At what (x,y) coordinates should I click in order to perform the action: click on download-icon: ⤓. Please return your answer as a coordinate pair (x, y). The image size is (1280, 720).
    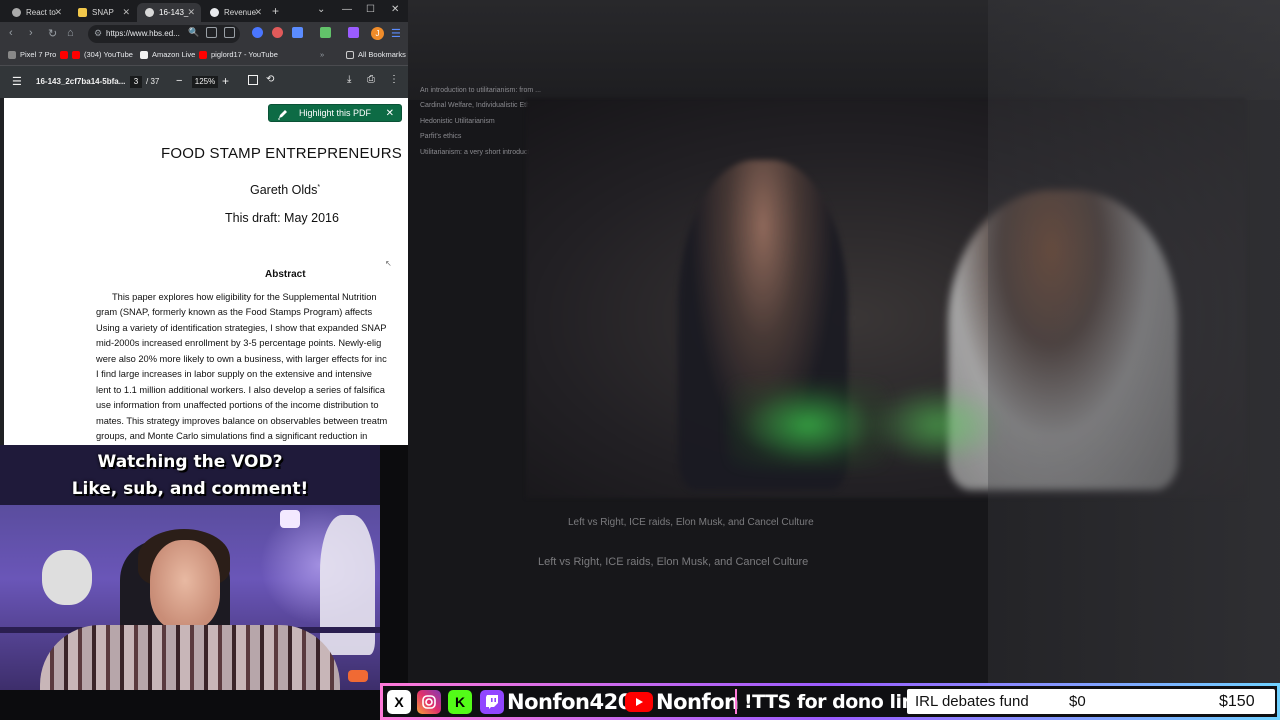
    Looking at the image, I should click on (349, 79).